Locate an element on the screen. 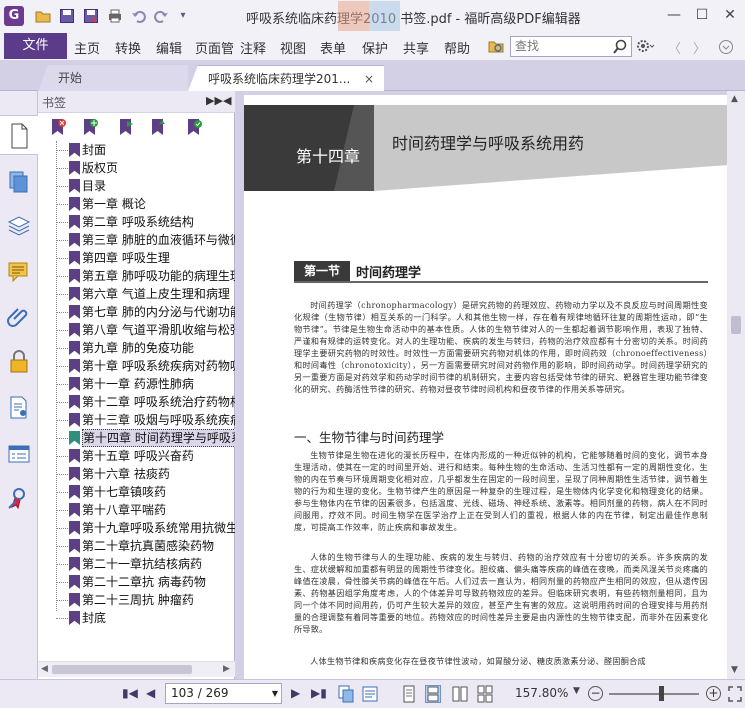  customize-toolbar-icon: ▾ is located at coordinates (183, 16).